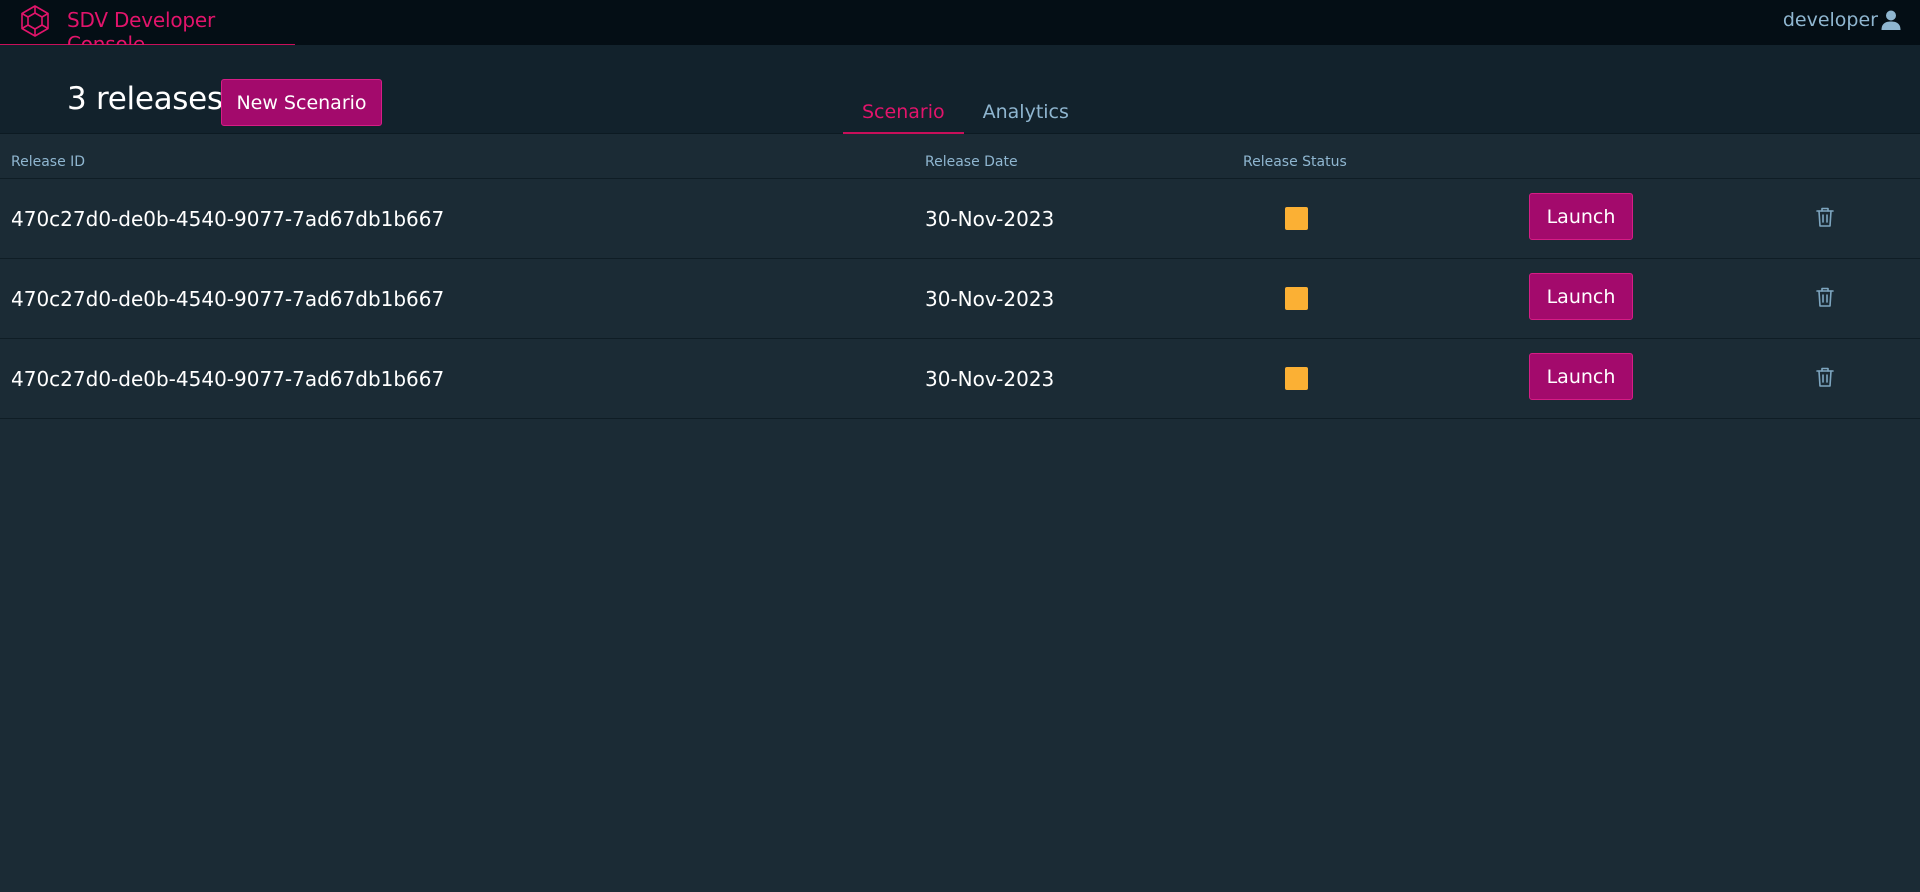 This screenshot has width=1920, height=892. I want to click on tab-scenario: Scenario, so click(903, 115).